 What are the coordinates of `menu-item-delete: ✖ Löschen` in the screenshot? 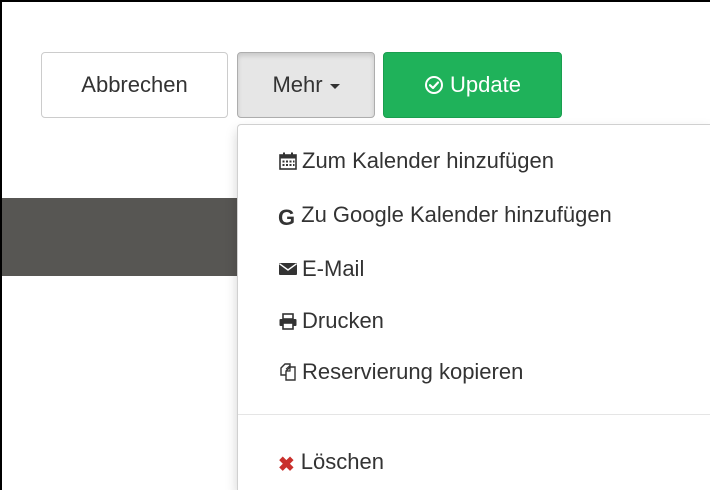 It's located at (331, 462).